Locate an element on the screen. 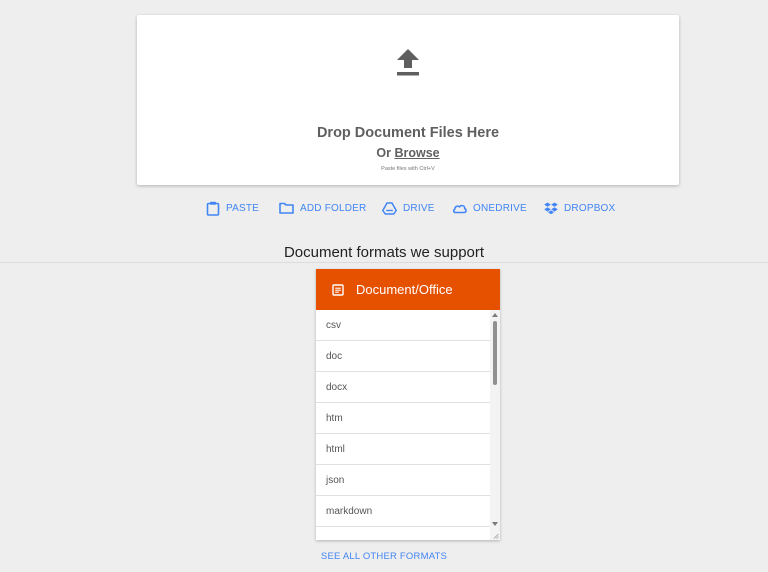  paste-hint: Paste files with Ctrl+V is located at coordinates (408, 169).